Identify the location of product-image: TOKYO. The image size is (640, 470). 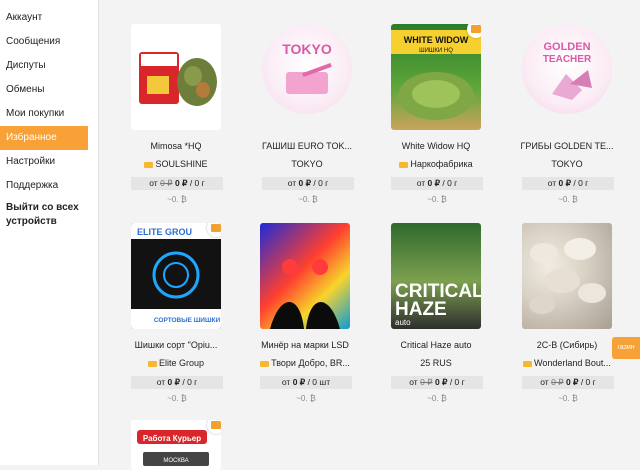
(307, 69).